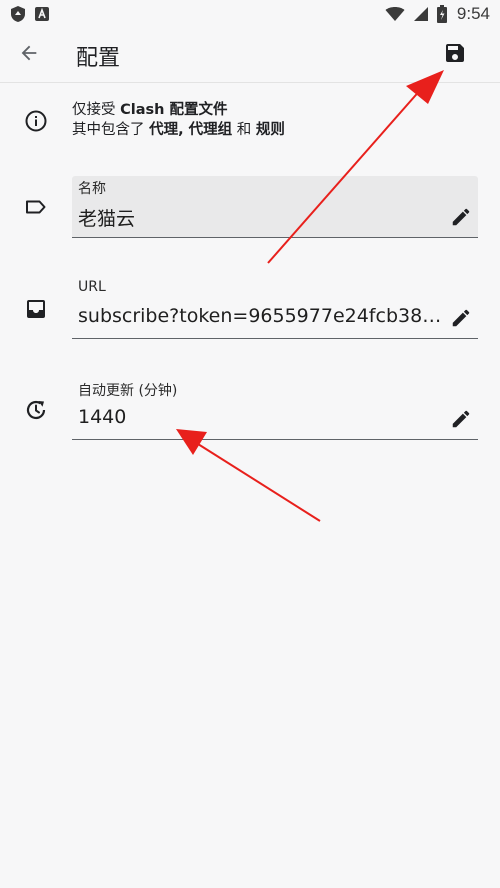 The height and width of the screenshot is (888, 500). I want to click on name-field-label: 名称, so click(92, 189).